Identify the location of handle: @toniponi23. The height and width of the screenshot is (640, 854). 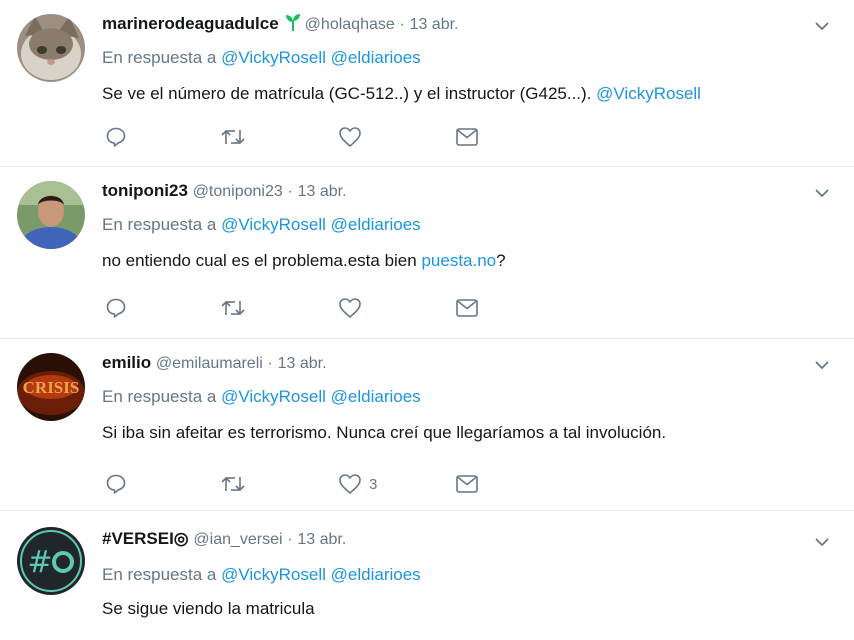
(238, 191).